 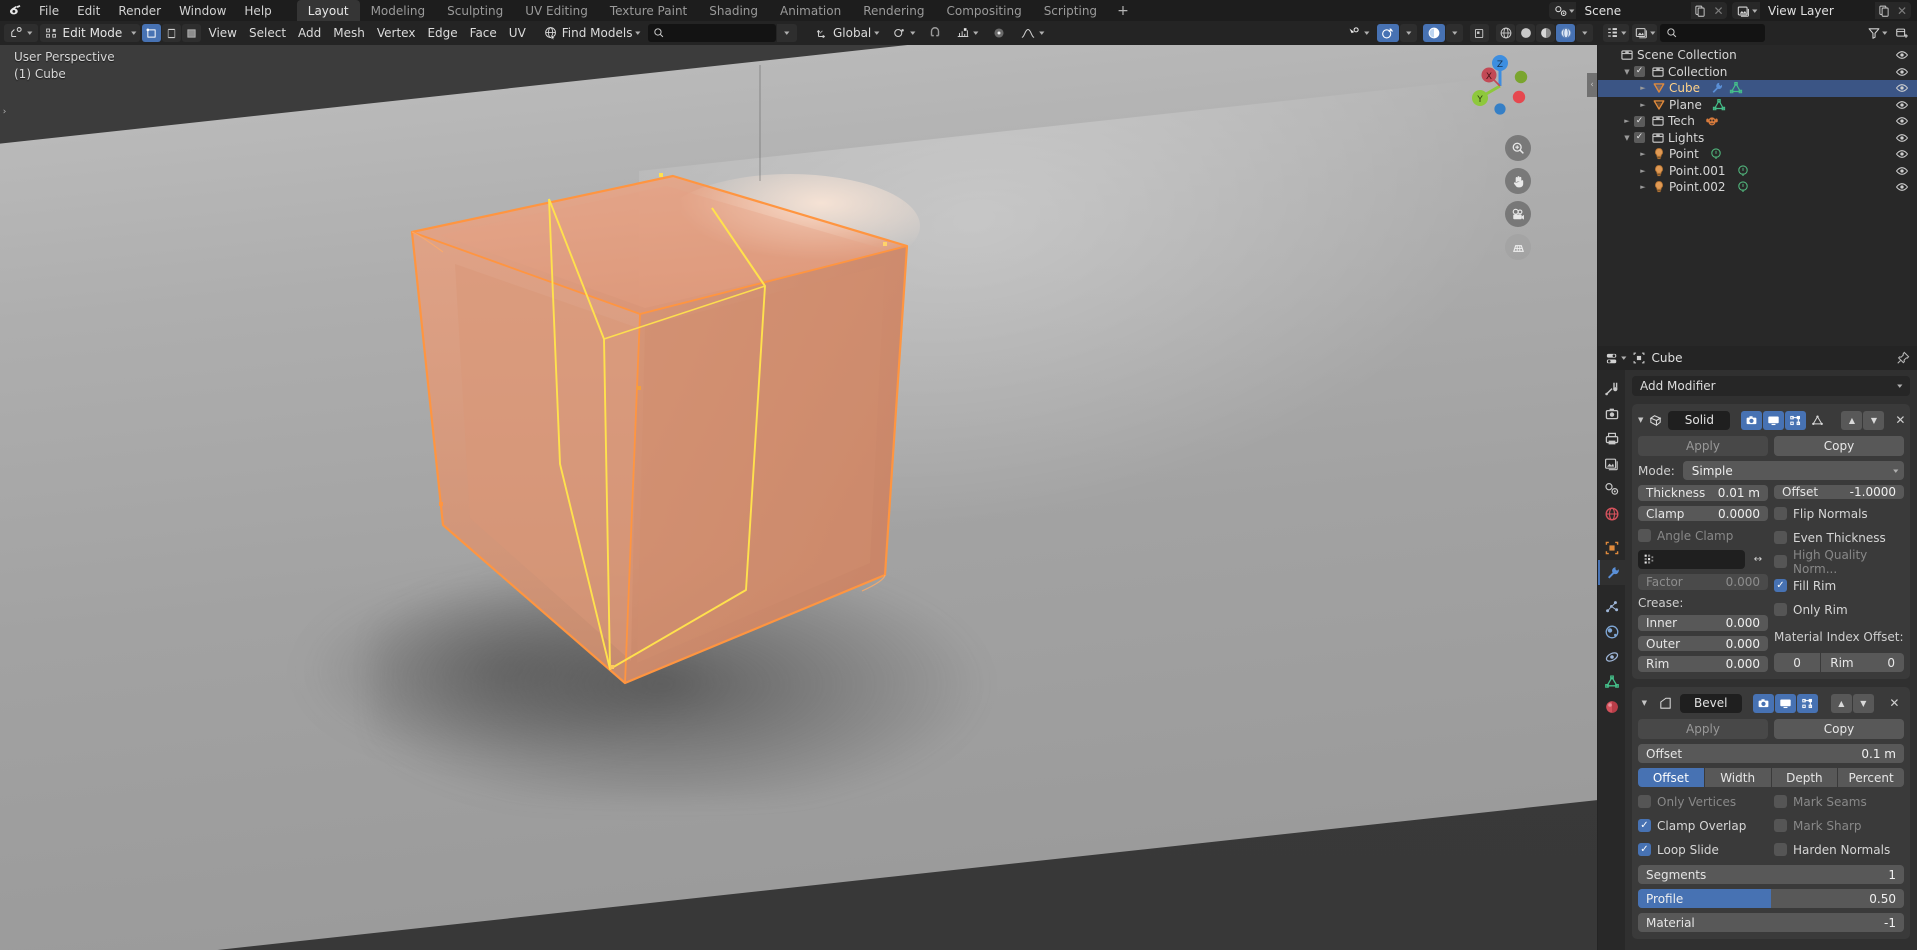 What do you see at coordinates (1611, 606) in the screenshot?
I see `properties-particles-tab-icon` at bounding box center [1611, 606].